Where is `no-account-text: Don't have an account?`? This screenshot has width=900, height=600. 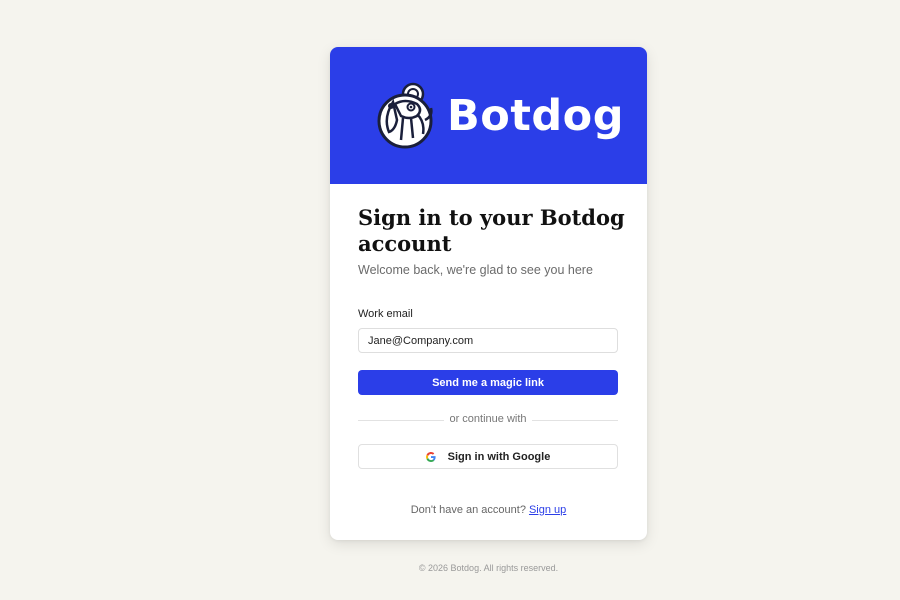
no-account-text: Don't have an account? is located at coordinates (468, 510).